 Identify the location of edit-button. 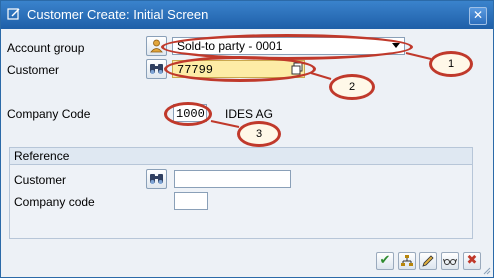
(428, 261).